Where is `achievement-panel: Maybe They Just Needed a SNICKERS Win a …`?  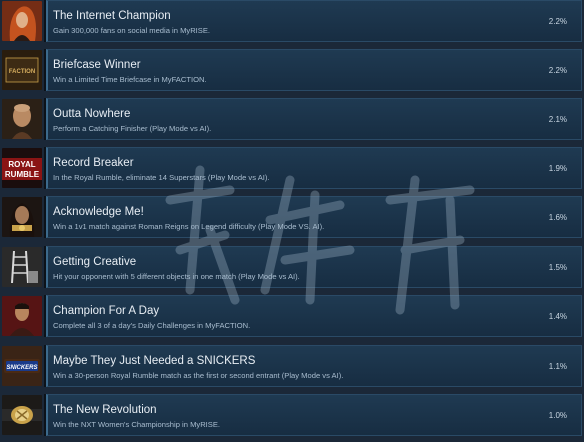
achievement-panel: Maybe They Just Needed a SNICKERS Win a … is located at coordinates (314, 366).